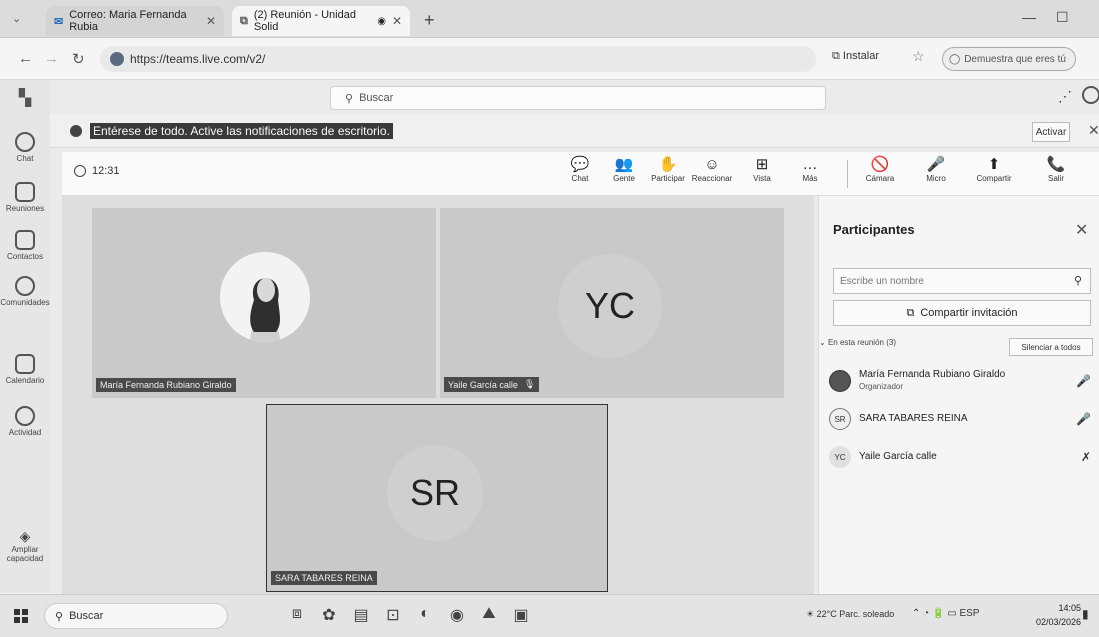  I want to click on teams-search-input: ⚲ Buscar, so click(578, 98).